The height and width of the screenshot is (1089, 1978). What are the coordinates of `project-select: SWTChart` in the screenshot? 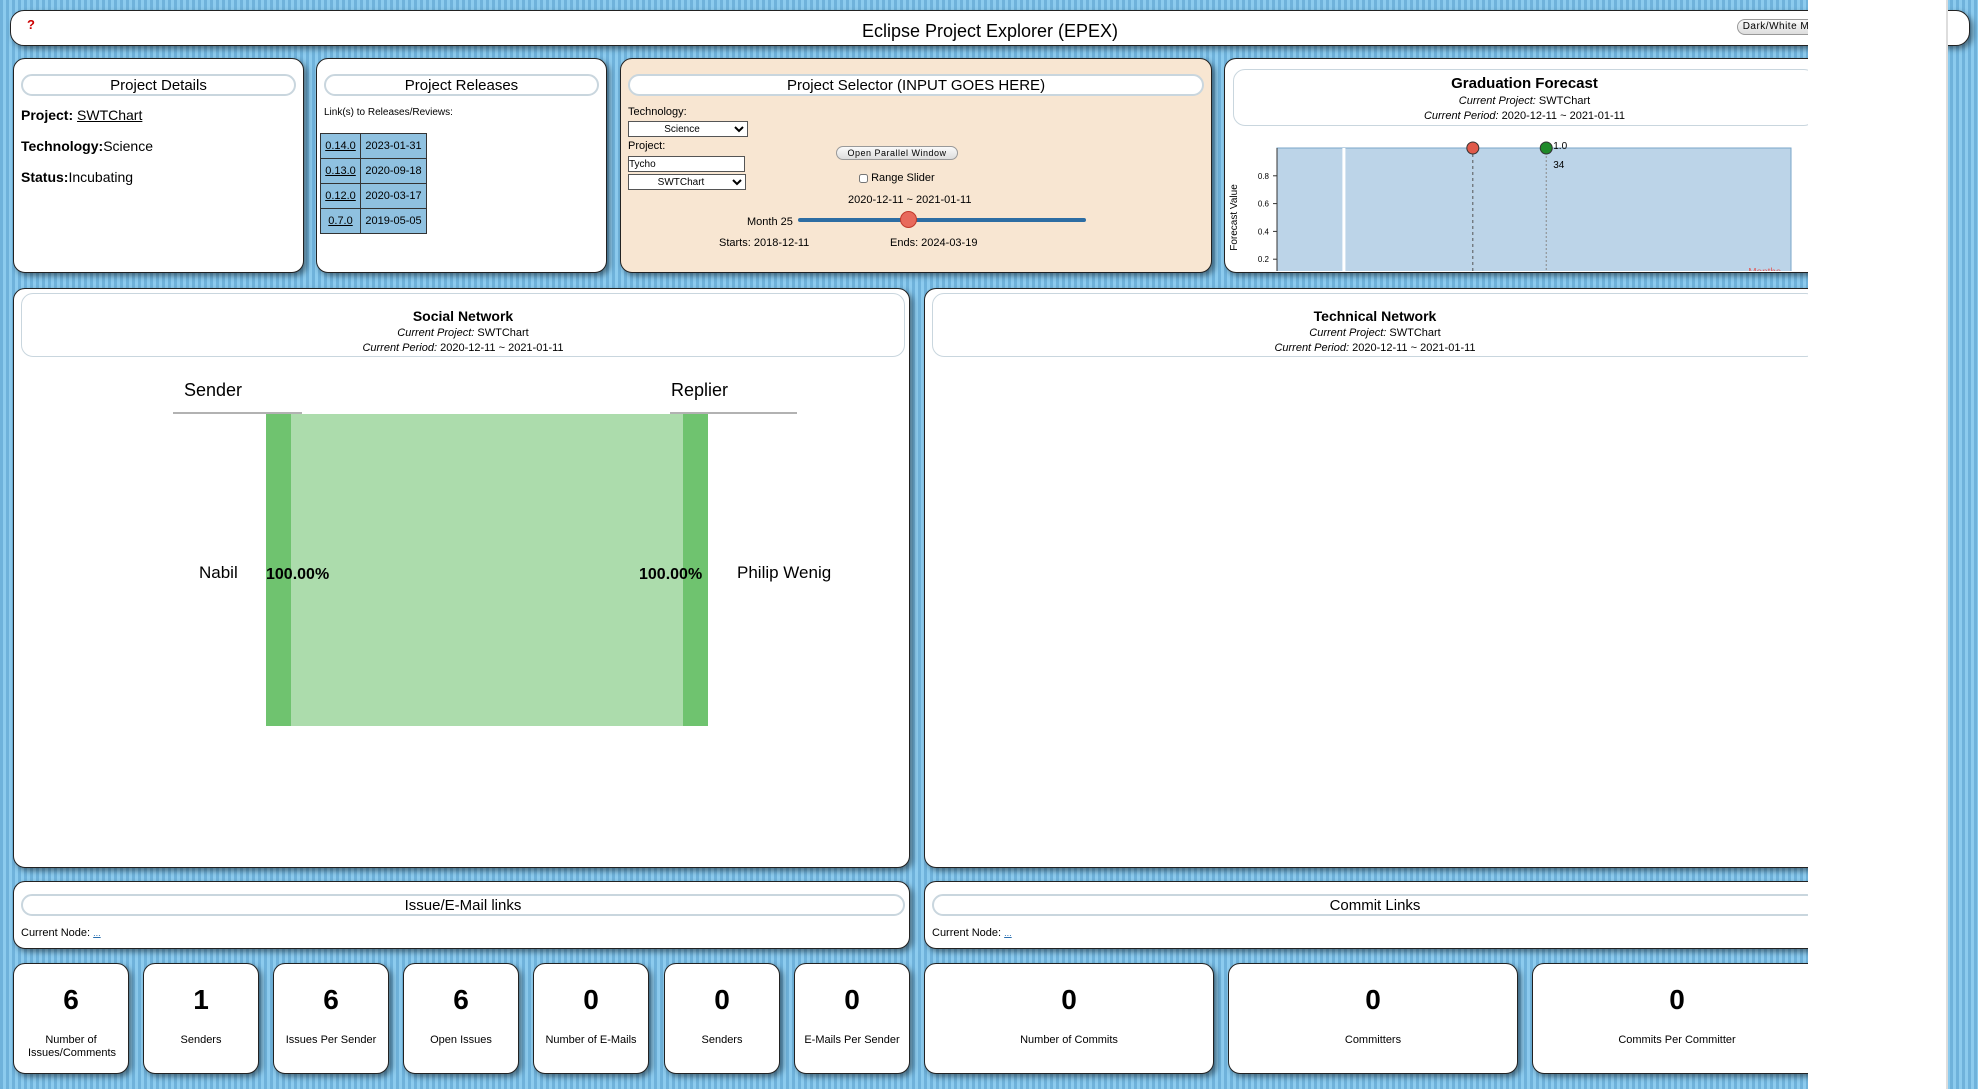 It's located at (687, 182).